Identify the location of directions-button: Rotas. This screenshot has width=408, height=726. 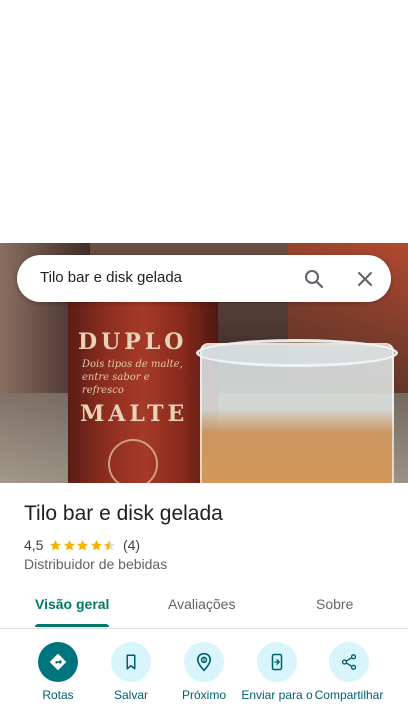
(58, 672).